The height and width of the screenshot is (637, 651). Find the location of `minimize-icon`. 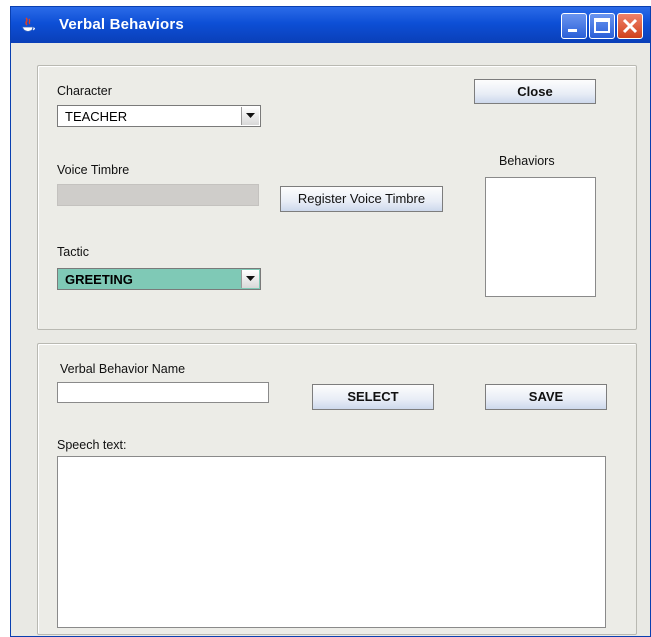

minimize-icon is located at coordinates (572, 30).